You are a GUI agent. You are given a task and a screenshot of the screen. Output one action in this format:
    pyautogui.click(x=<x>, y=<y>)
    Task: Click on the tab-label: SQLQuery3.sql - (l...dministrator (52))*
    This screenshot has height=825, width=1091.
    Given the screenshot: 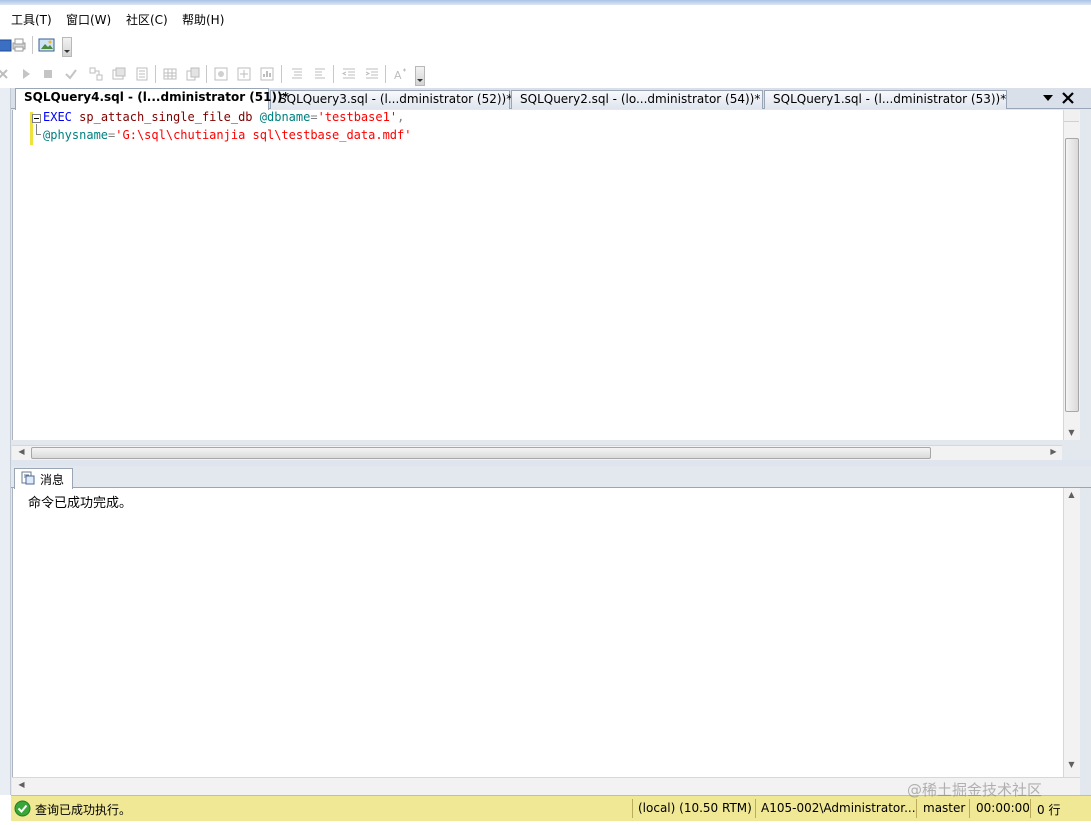 What is the action you would take?
    pyautogui.click(x=396, y=99)
    